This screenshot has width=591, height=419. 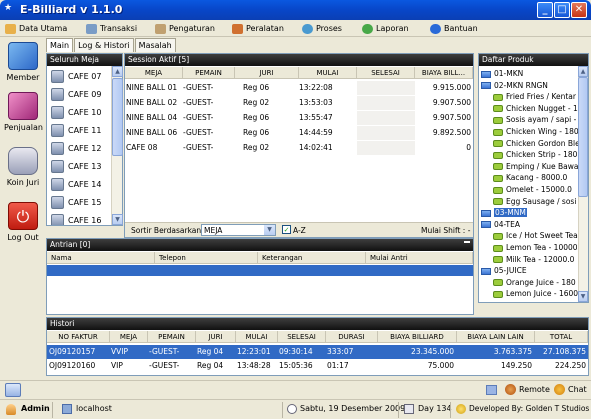 I want to click on session-col-juri: JURI, so click(x=267, y=73).